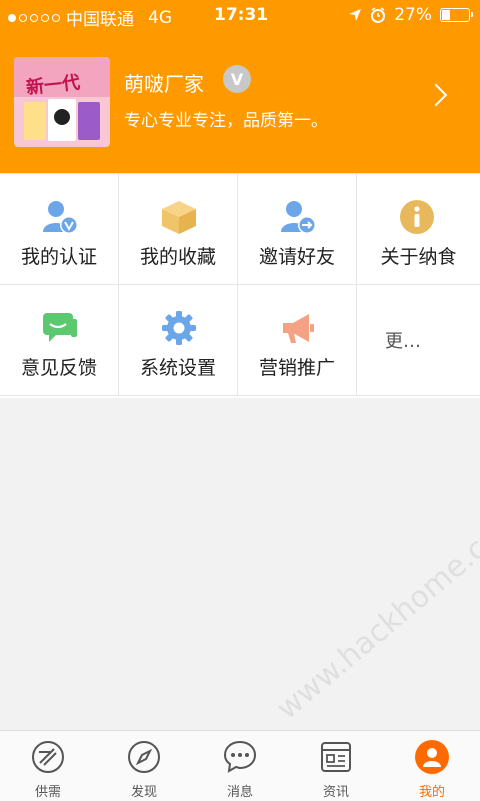  I want to click on profile-name: 萌啵厂家, so click(164, 84).